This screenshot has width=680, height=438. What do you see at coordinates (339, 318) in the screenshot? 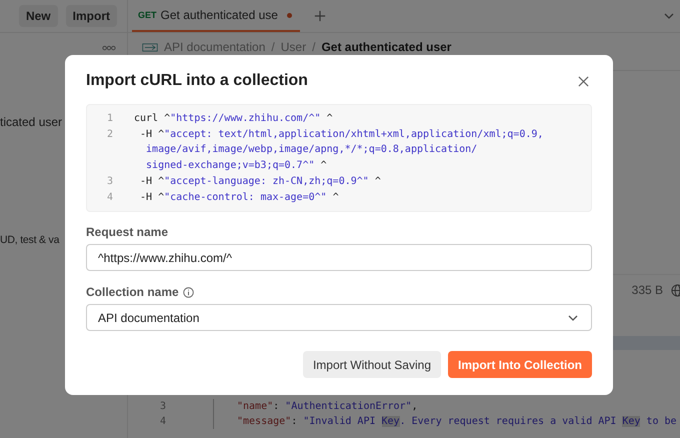
I see `collection-select: API documentation` at bounding box center [339, 318].